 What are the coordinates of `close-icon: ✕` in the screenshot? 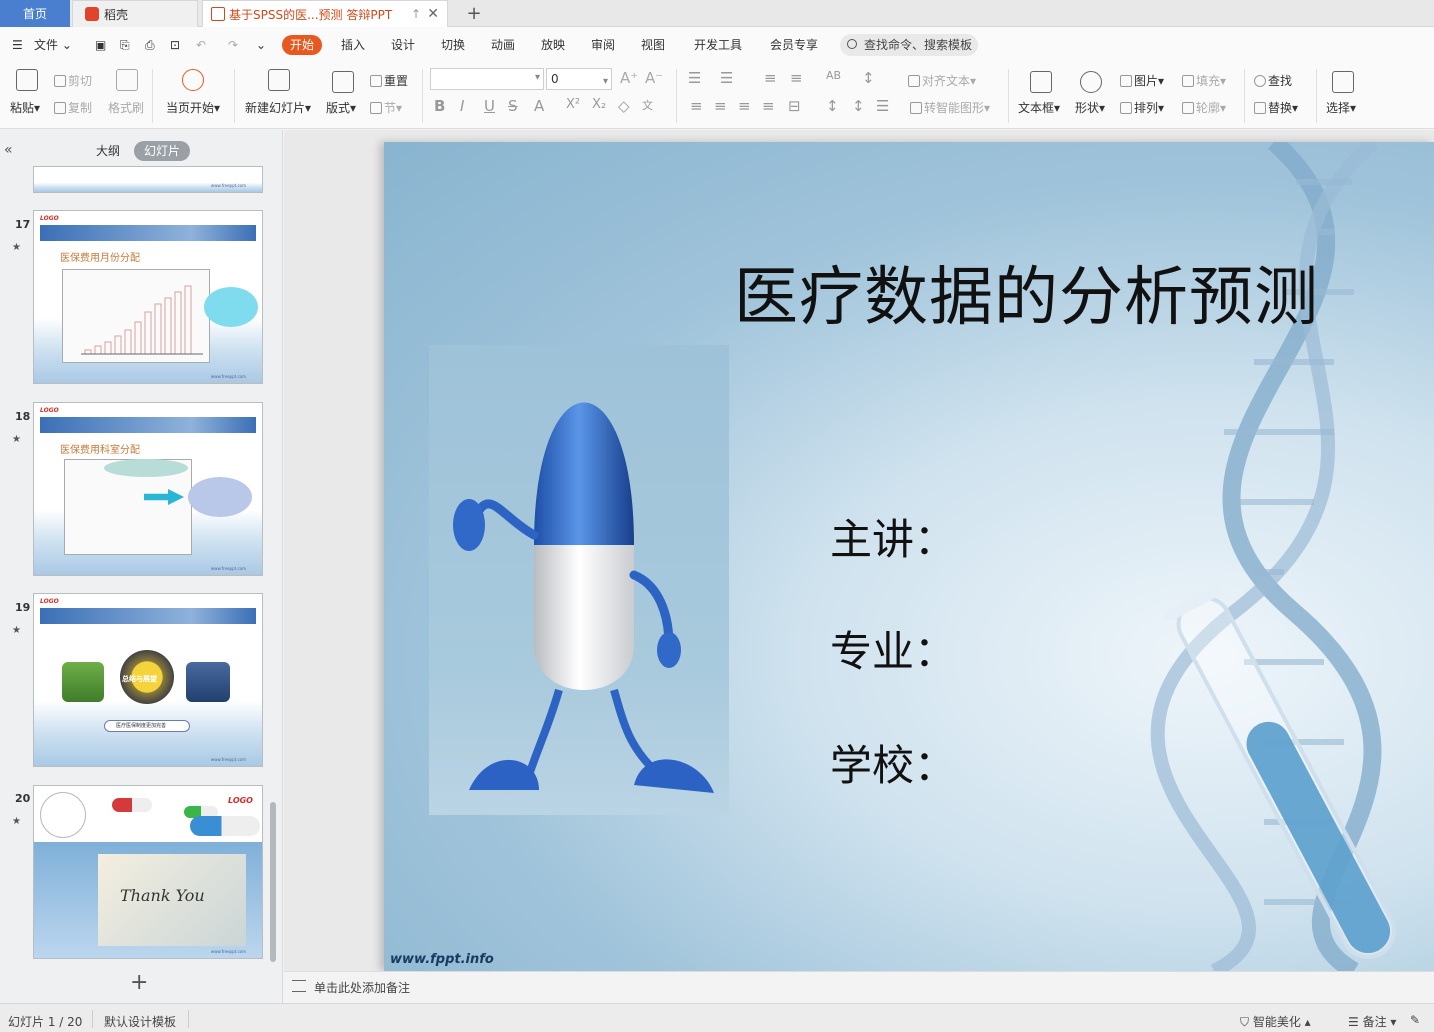 It's located at (433, 14).